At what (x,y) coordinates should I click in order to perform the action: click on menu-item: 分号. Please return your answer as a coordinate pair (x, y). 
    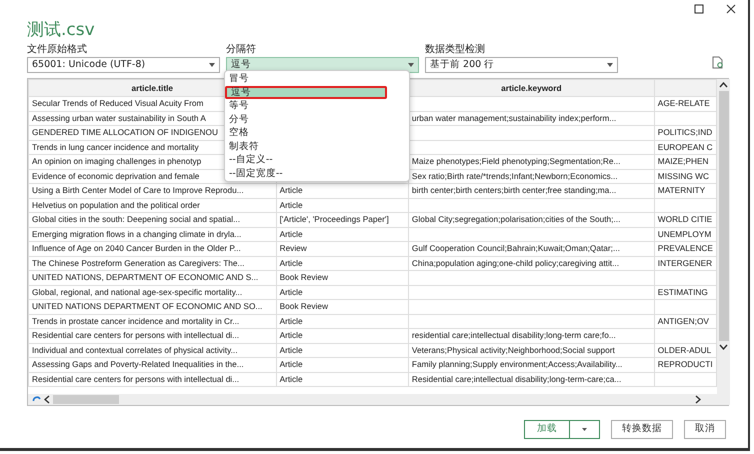
    Looking at the image, I should click on (317, 119).